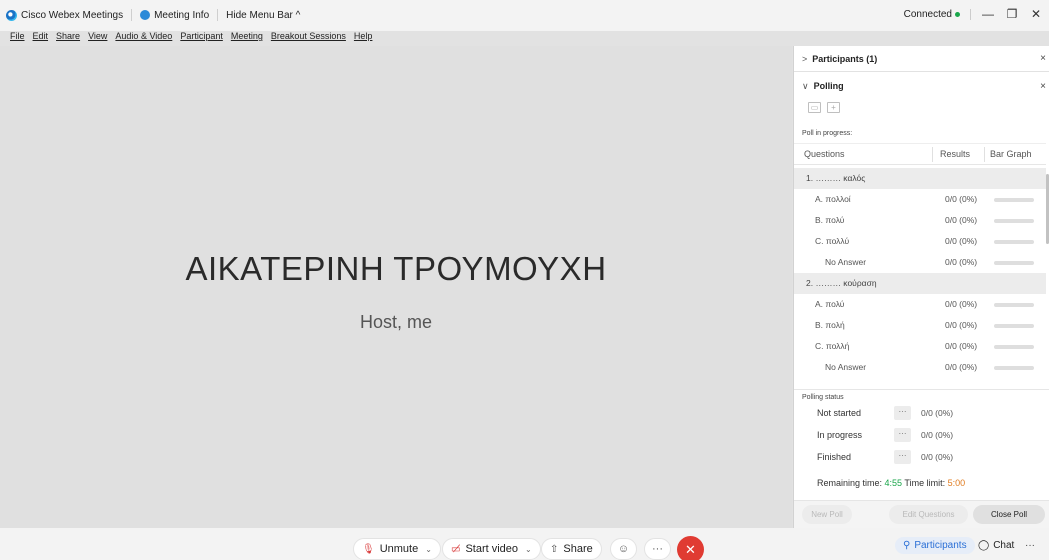 The image size is (1049, 560). I want to click on leave-meeting-button: ✕, so click(690, 548).